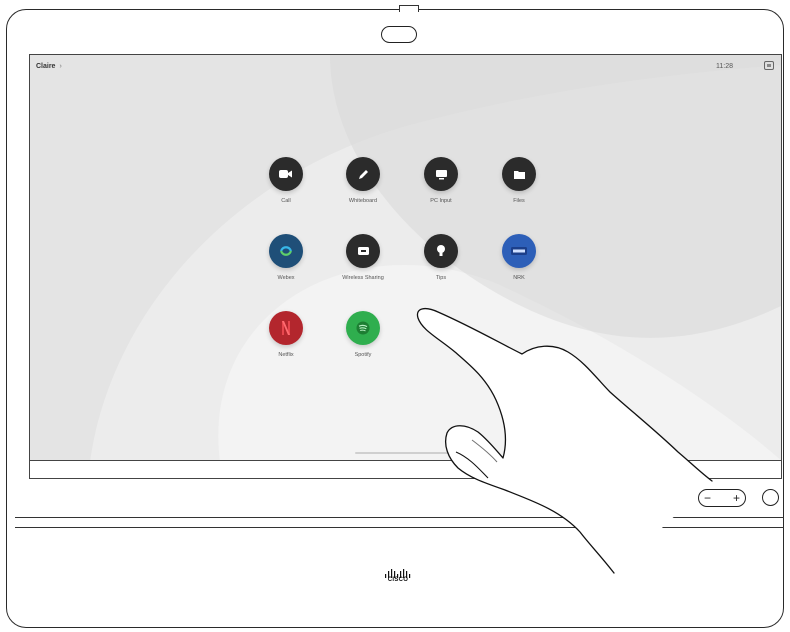  What do you see at coordinates (519, 174) in the screenshot?
I see `folder-icon` at bounding box center [519, 174].